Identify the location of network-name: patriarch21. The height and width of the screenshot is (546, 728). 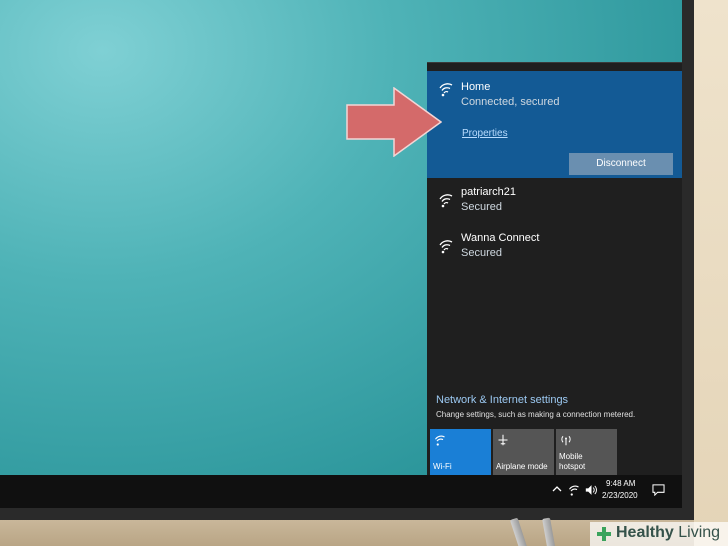
(489, 192).